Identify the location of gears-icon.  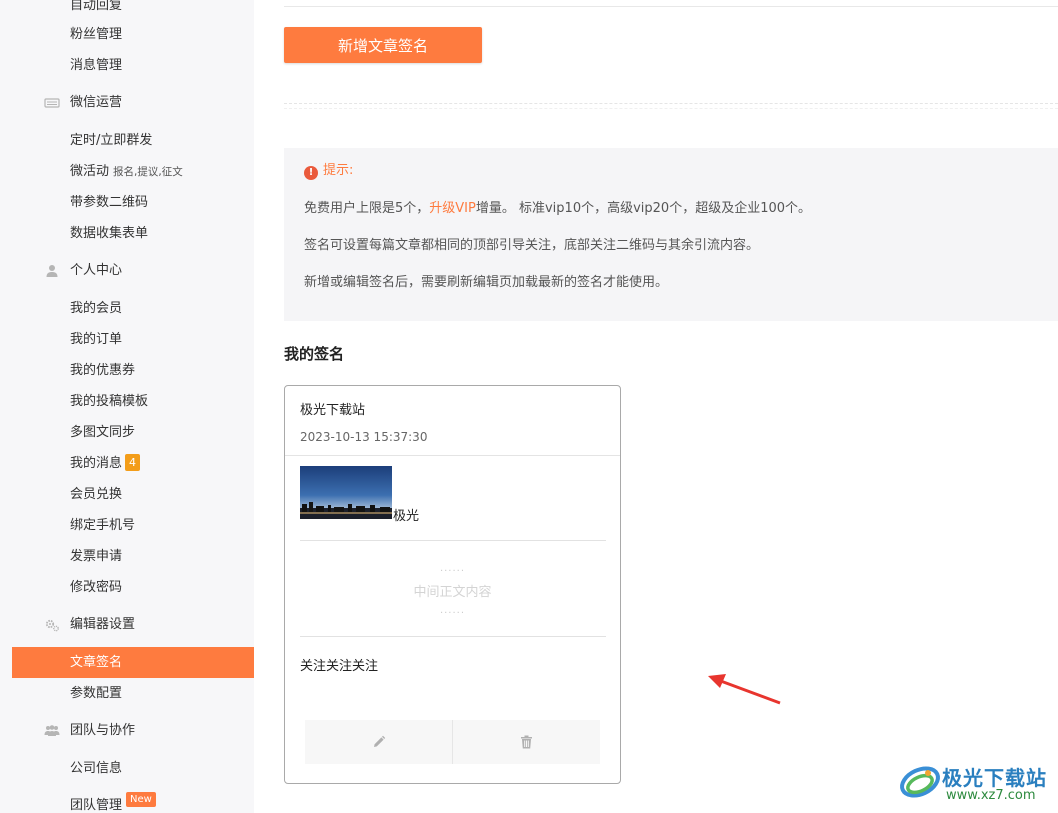
(52, 625).